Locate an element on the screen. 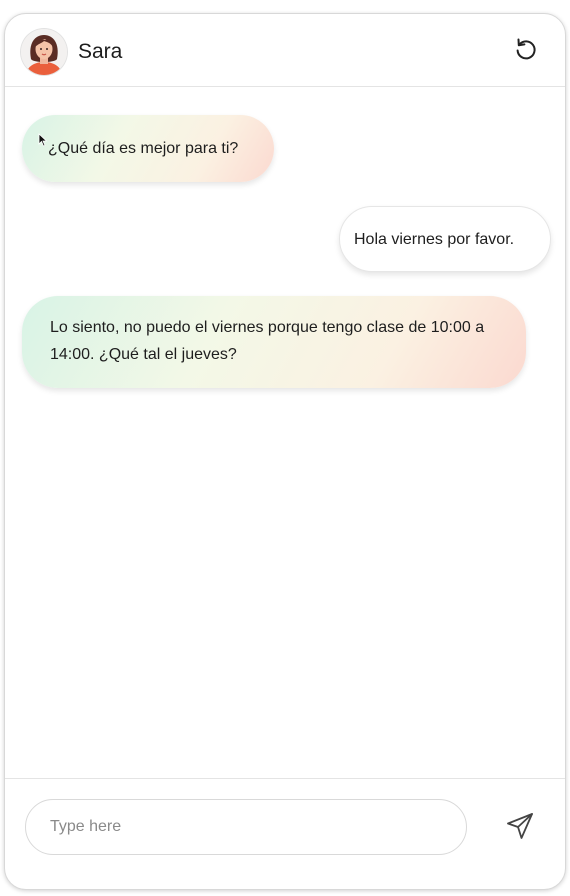 This screenshot has height=896, width=570. contact-name: Sara is located at coordinates (100, 51).